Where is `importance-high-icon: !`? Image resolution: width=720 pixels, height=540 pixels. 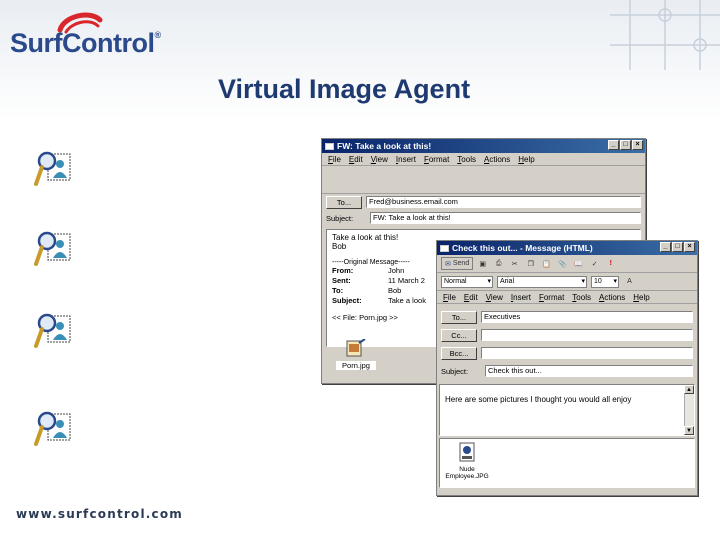
importance-high-icon: ! is located at coordinates (610, 263).